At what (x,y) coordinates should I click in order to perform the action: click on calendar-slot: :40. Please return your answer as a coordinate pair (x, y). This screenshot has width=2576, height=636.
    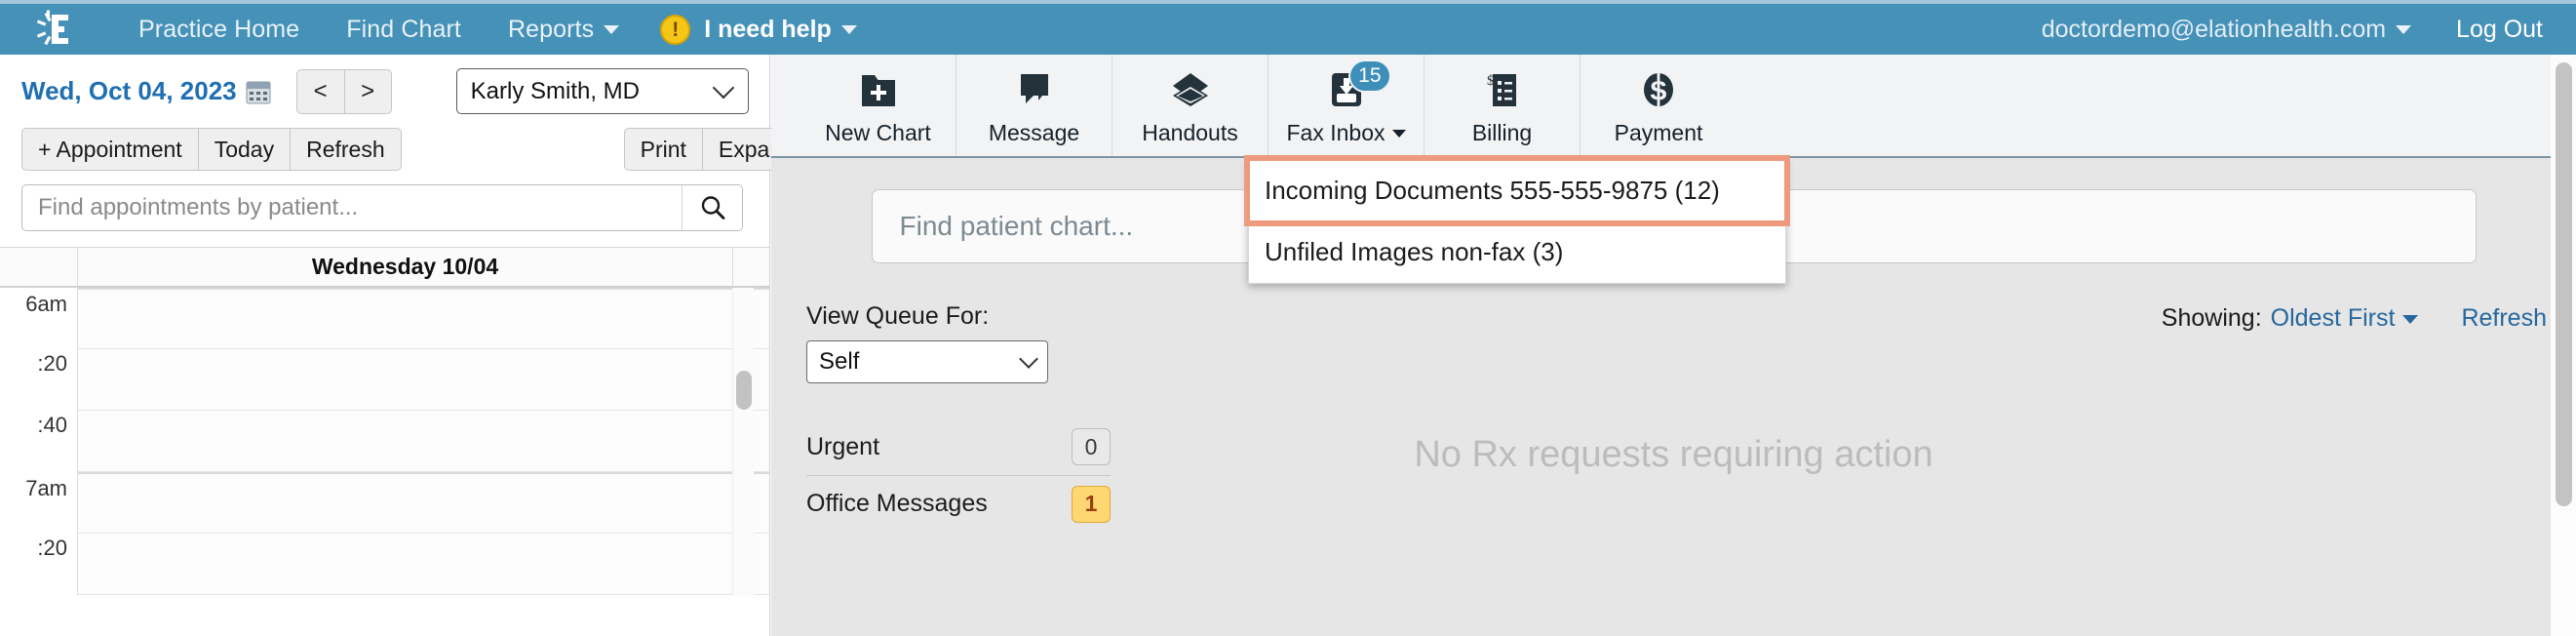
    Looking at the image, I should click on (384, 442).